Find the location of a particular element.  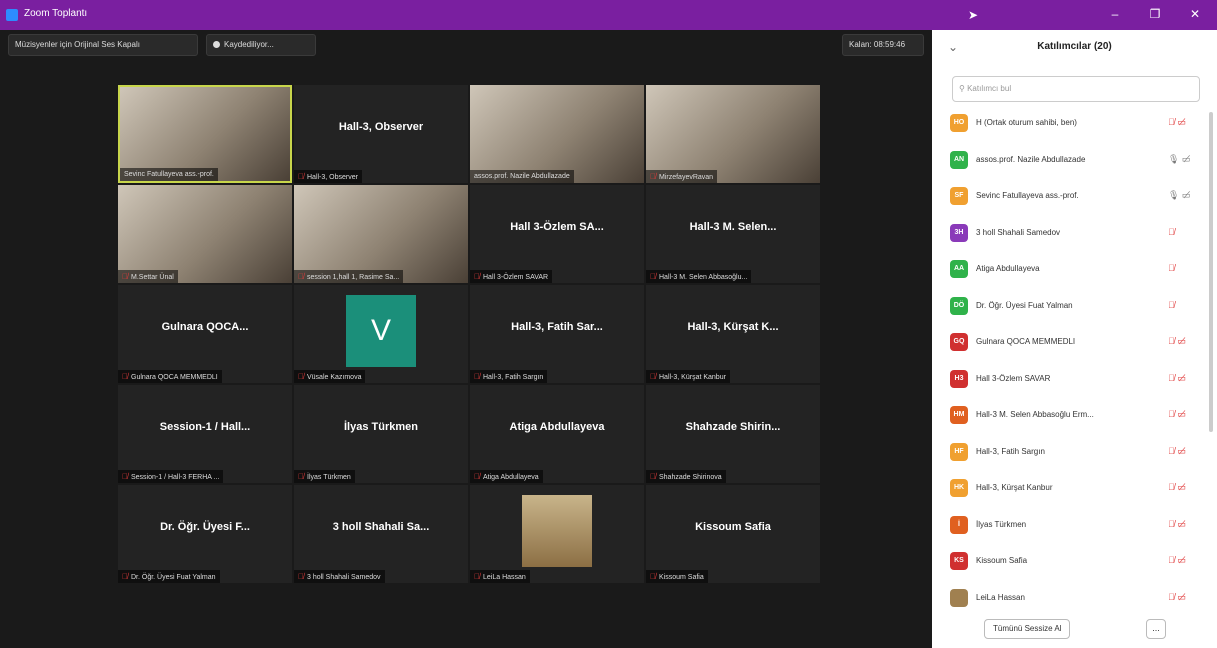

participant-name: H (Ortak oturum sahibi, ben) is located at coordinates (1026, 122).